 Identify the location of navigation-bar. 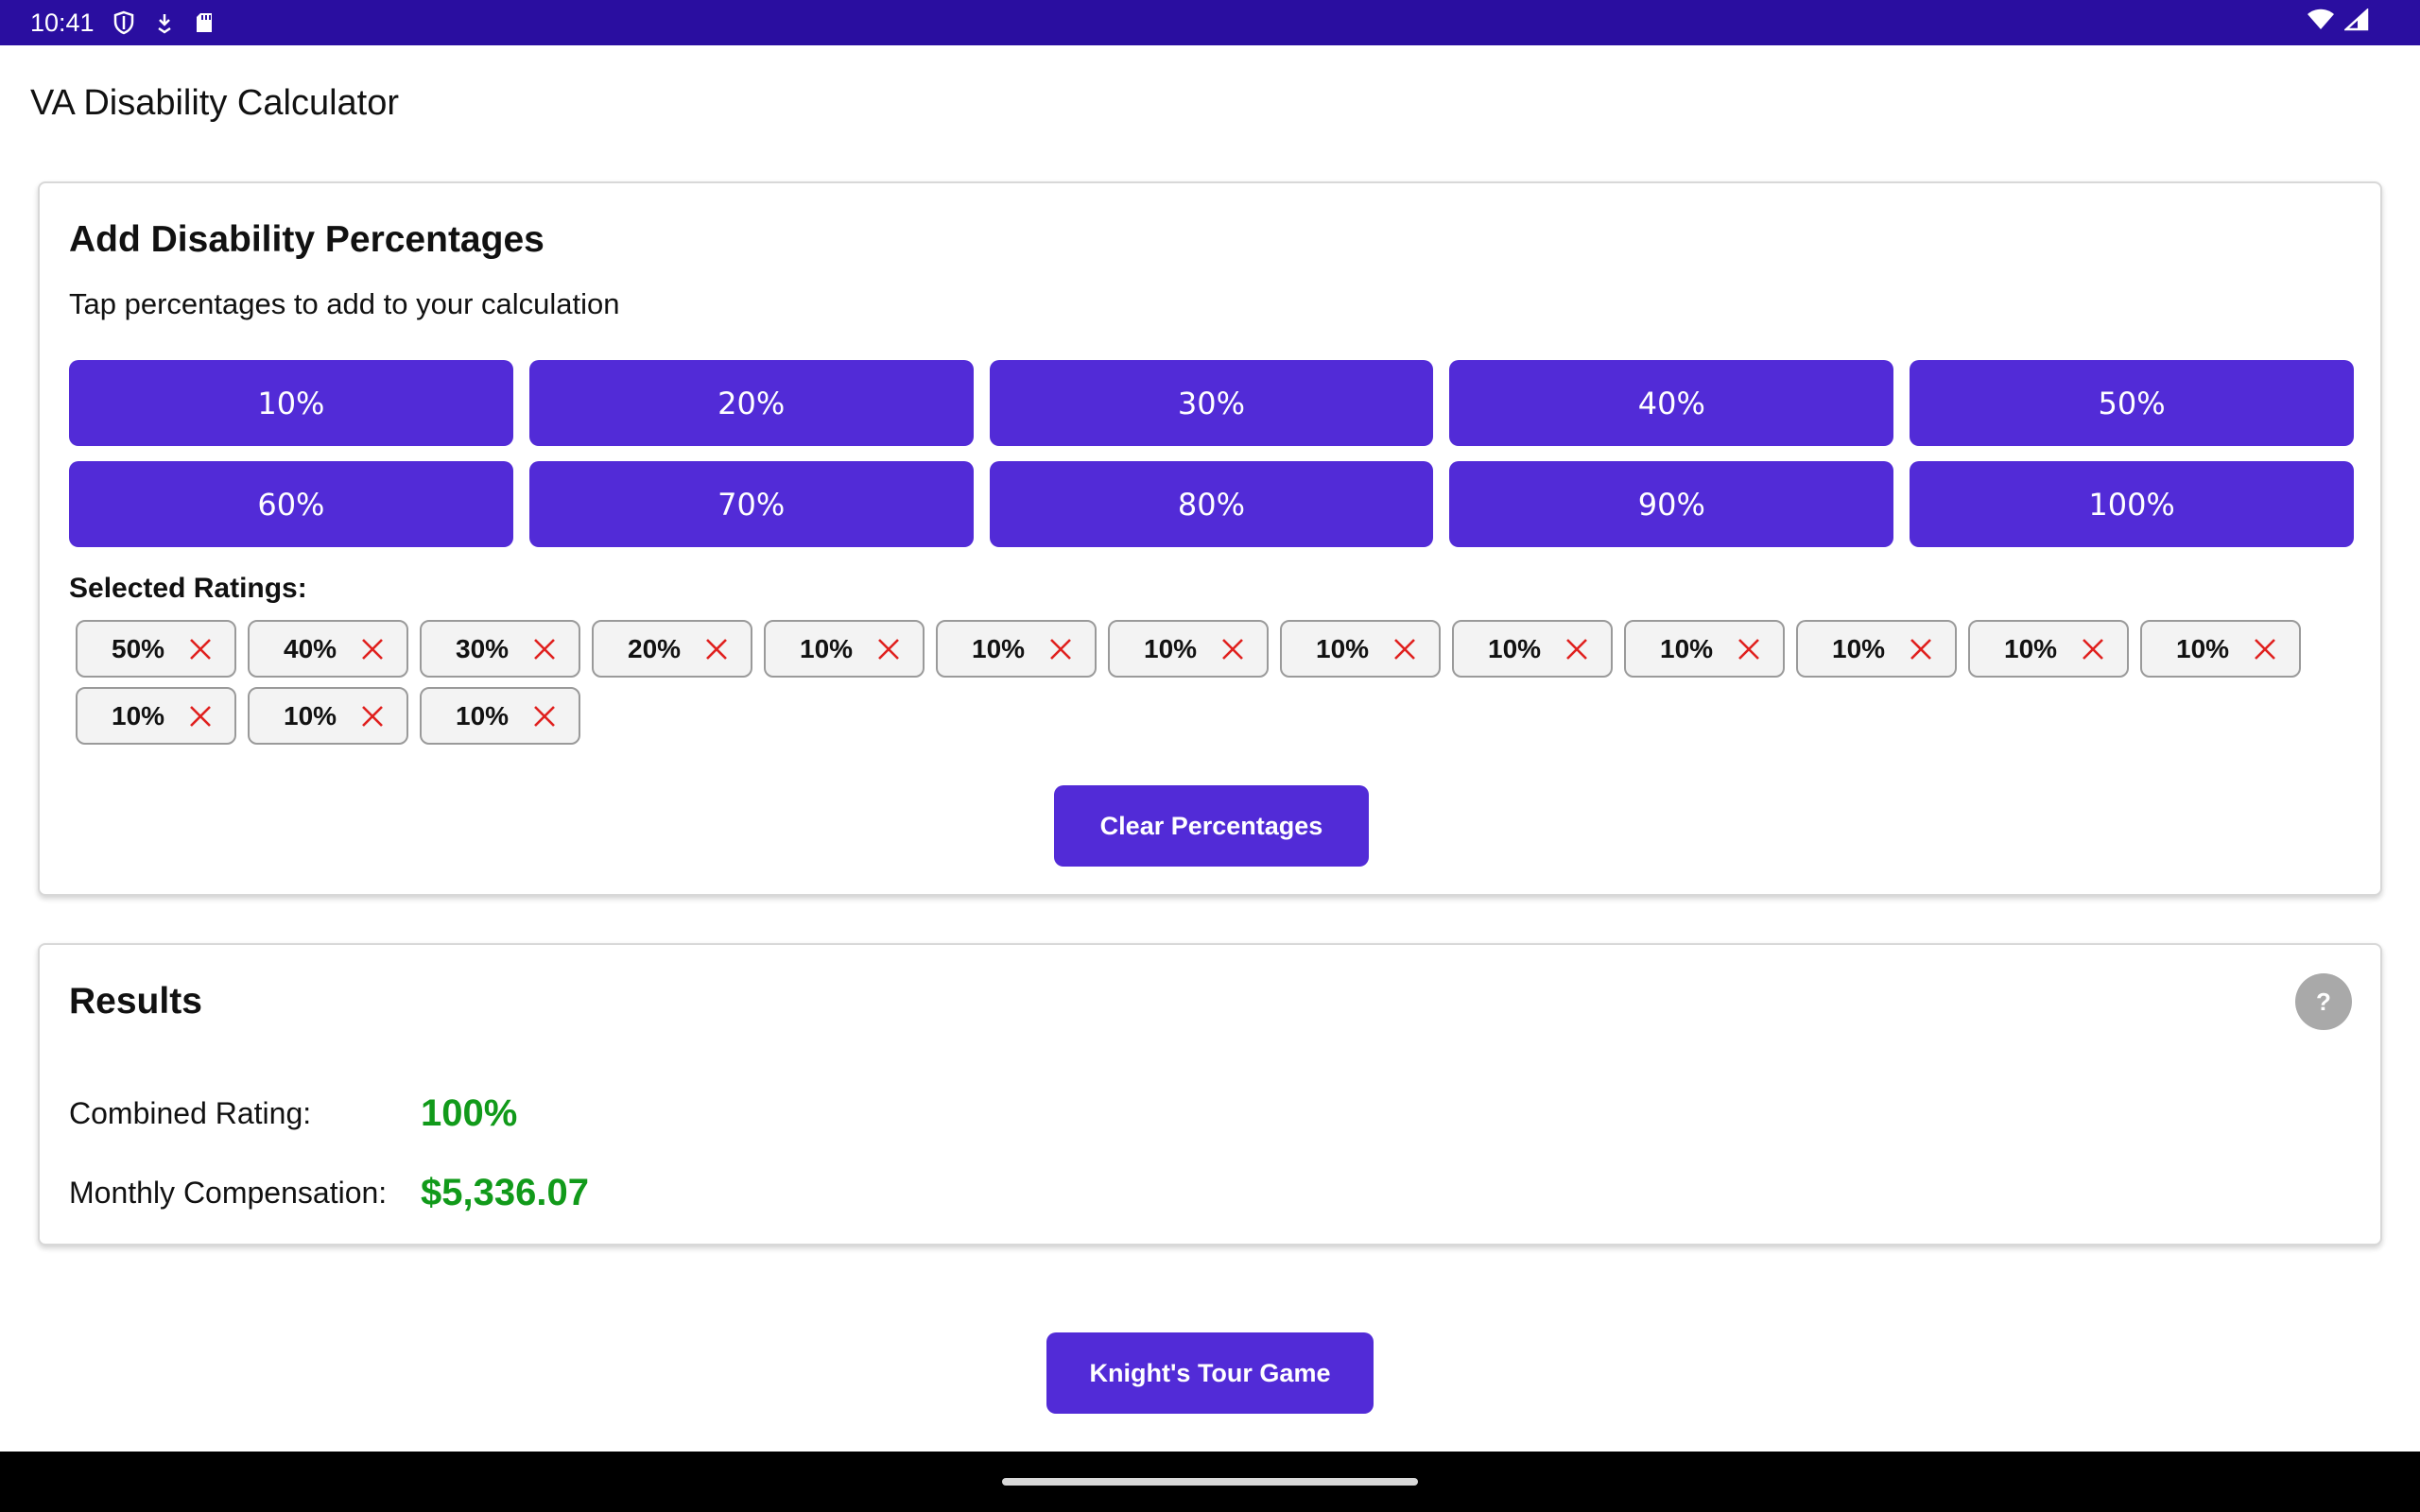
(1210, 1482).